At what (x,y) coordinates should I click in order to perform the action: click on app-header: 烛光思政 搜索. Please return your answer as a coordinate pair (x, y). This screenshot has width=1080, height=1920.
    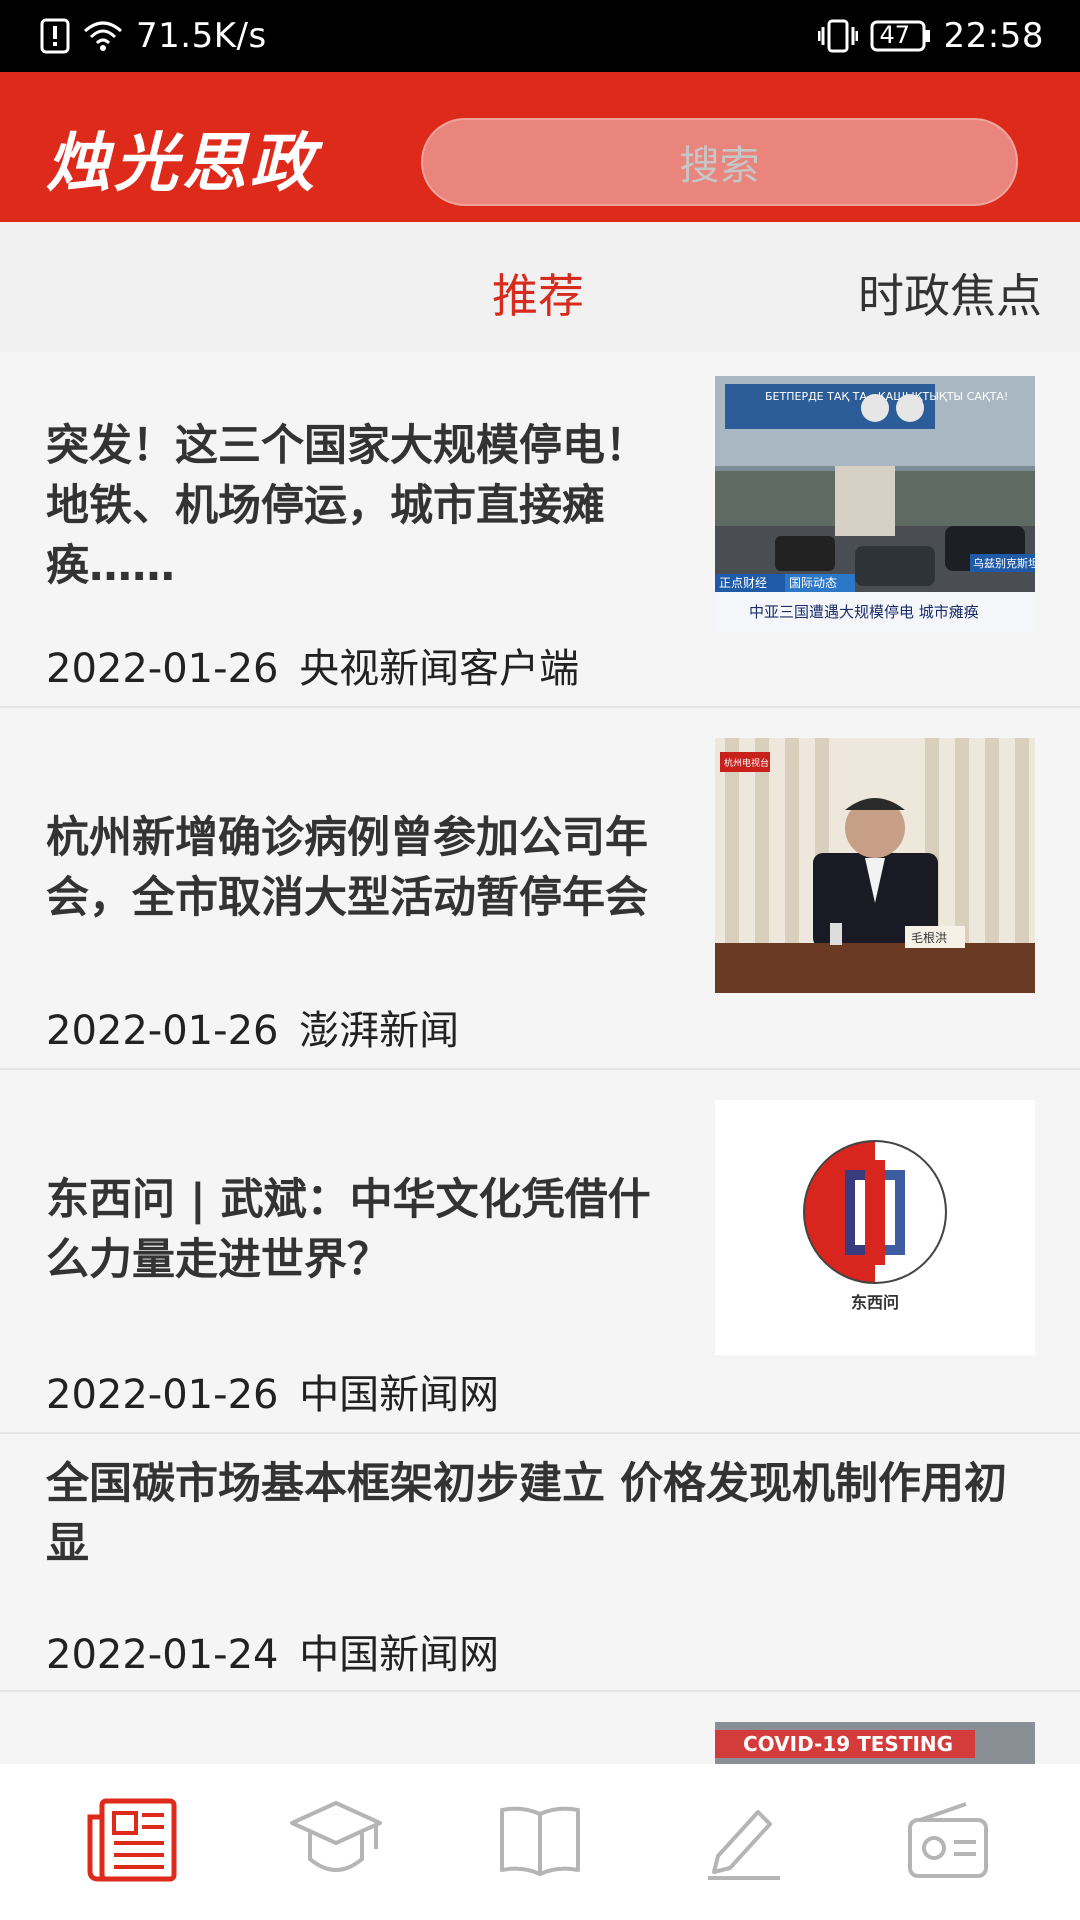
    Looking at the image, I should click on (540, 147).